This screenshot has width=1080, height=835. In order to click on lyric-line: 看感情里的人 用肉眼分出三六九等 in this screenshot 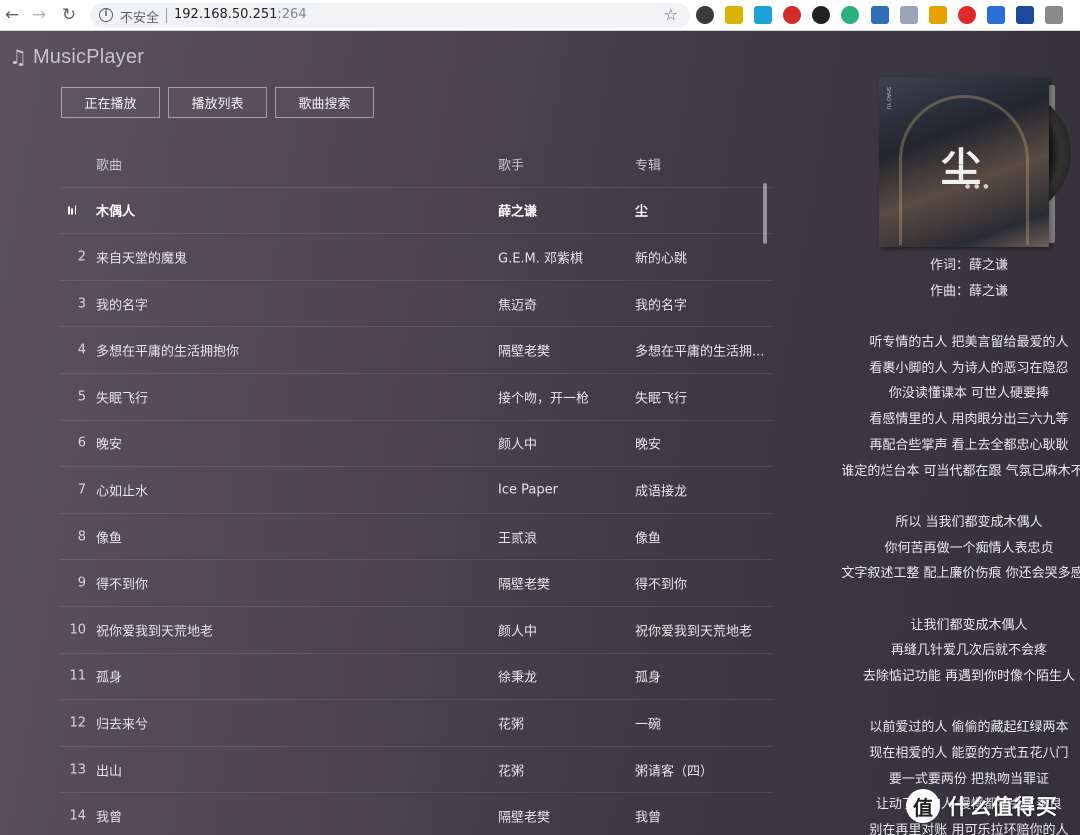, I will do `click(969, 420)`.